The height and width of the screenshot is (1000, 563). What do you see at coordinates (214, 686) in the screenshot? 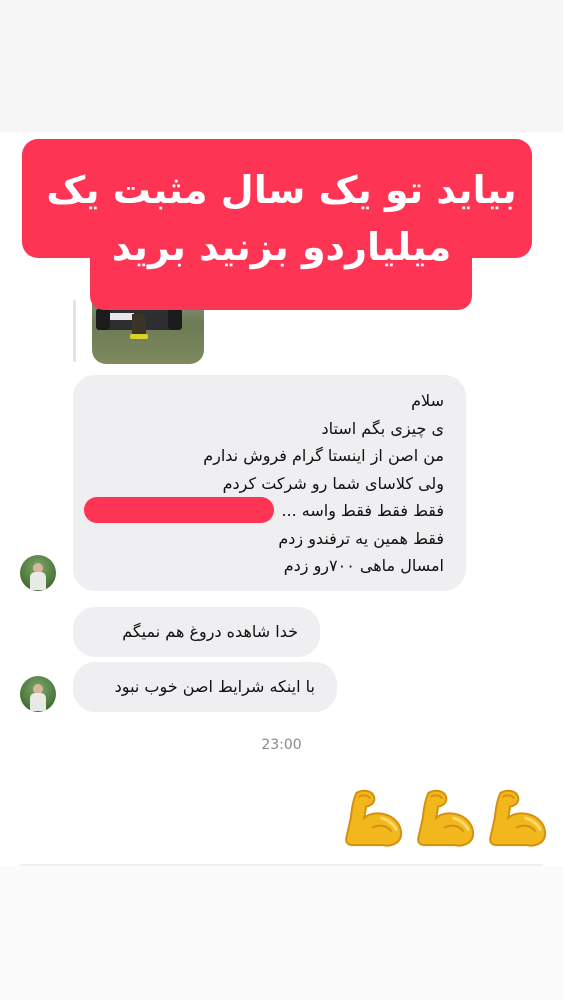
I see `message-text: با اینکه شرایط اصن خوب نبود` at bounding box center [214, 686].